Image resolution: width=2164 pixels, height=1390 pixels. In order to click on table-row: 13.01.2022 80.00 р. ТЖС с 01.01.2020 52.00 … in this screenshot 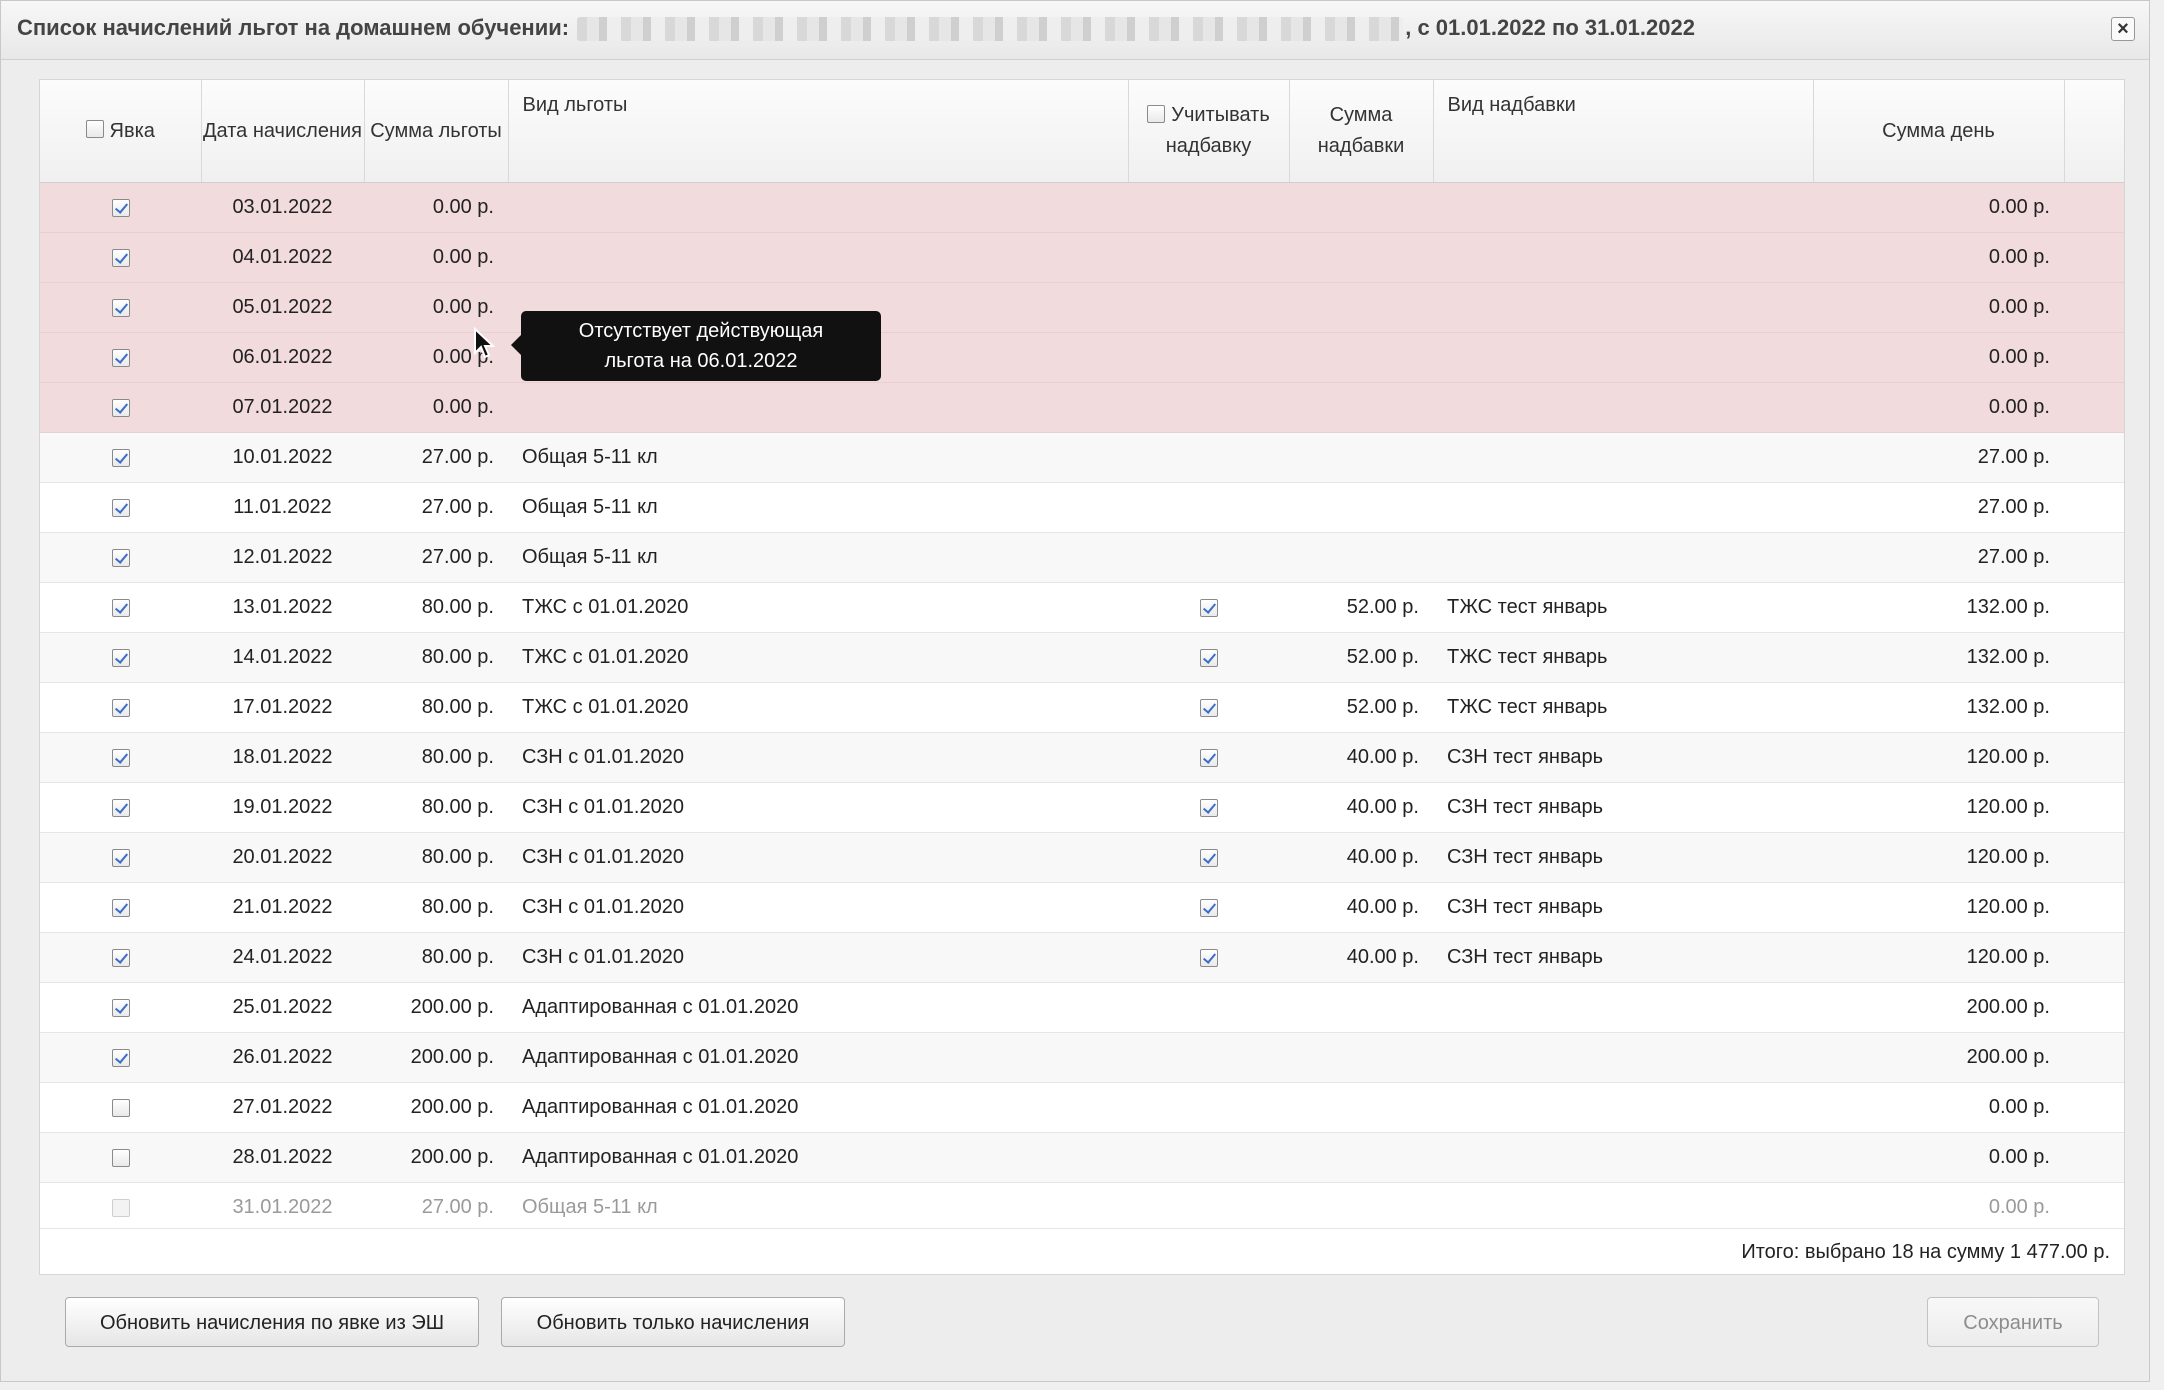, I will do `click(1082, 607)`.